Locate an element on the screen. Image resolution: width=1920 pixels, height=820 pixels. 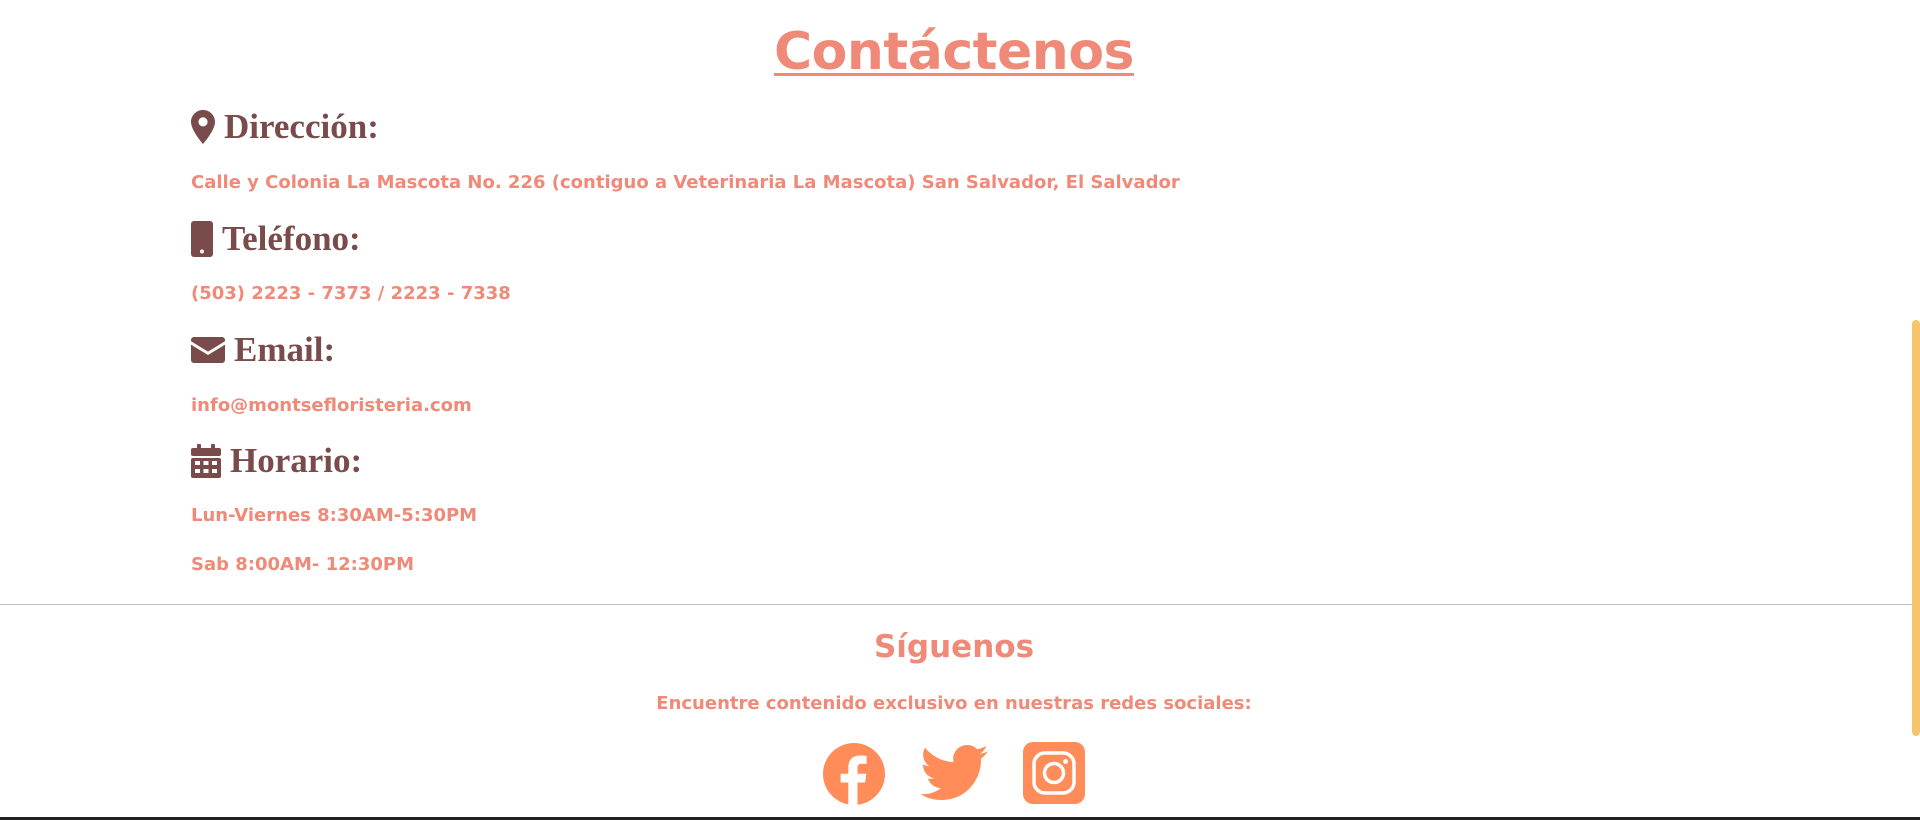
map-marker-icon is located at coordinates (203, 127).